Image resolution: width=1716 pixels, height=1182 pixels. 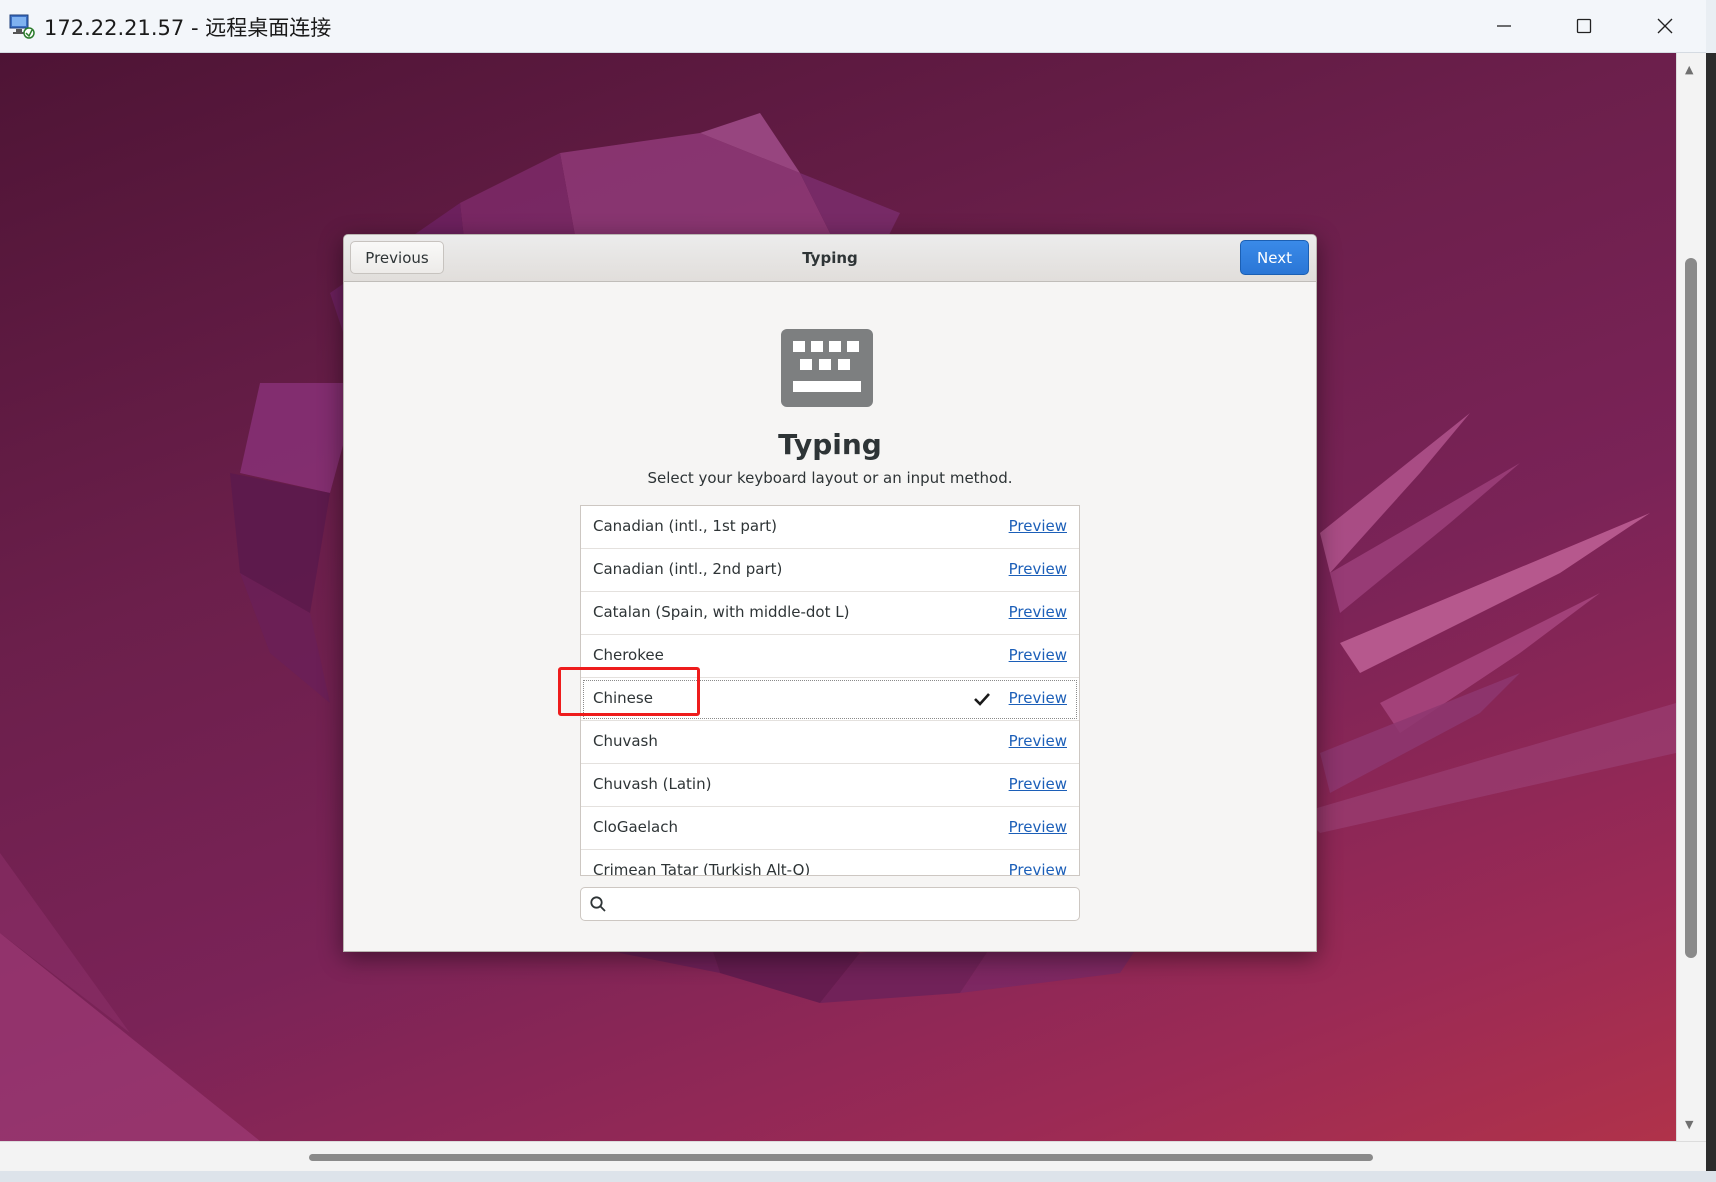 I want to click on vertical-scrollbar: ▲ ▼, so click(x=1691, y=597).